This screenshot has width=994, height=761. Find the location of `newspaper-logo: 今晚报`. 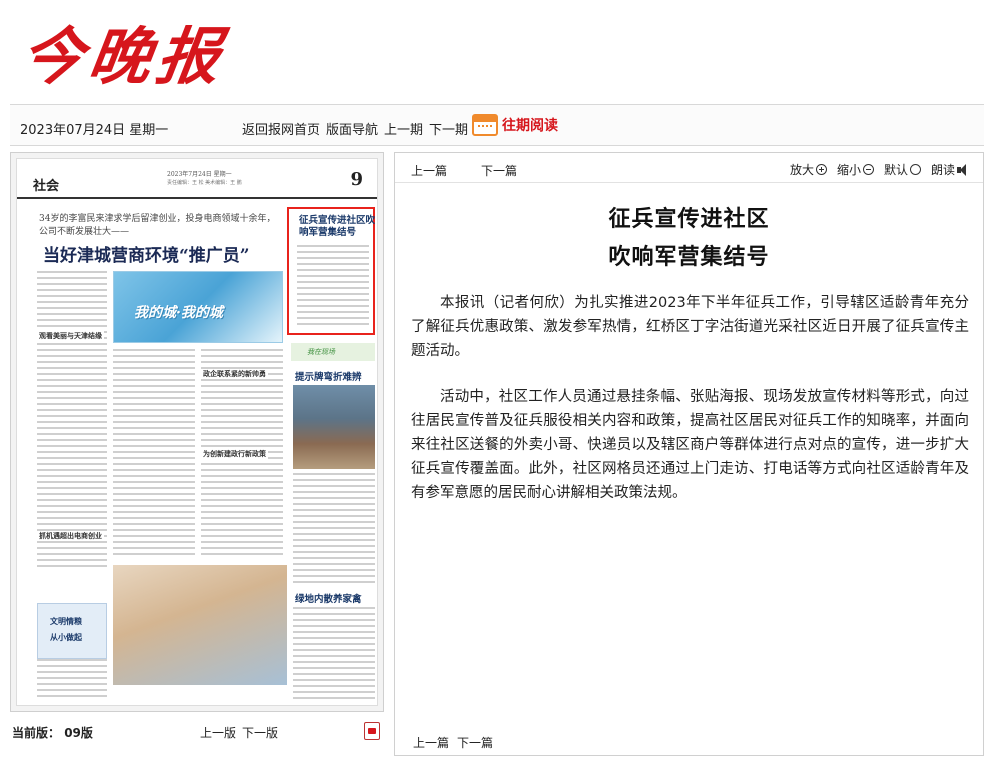

newspaper-logo: 今晚报 is located at coordinates (124, 51).